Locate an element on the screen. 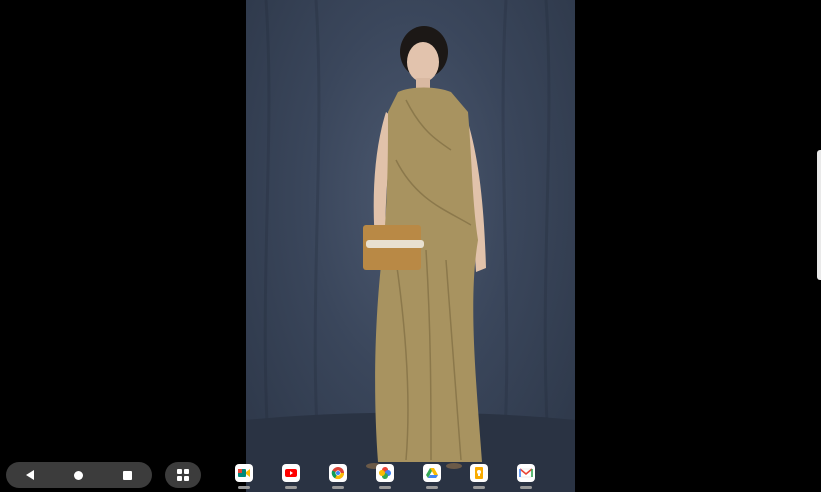 The image size is (821, 492). app-launcher-button is located at coordinates (183, 475).